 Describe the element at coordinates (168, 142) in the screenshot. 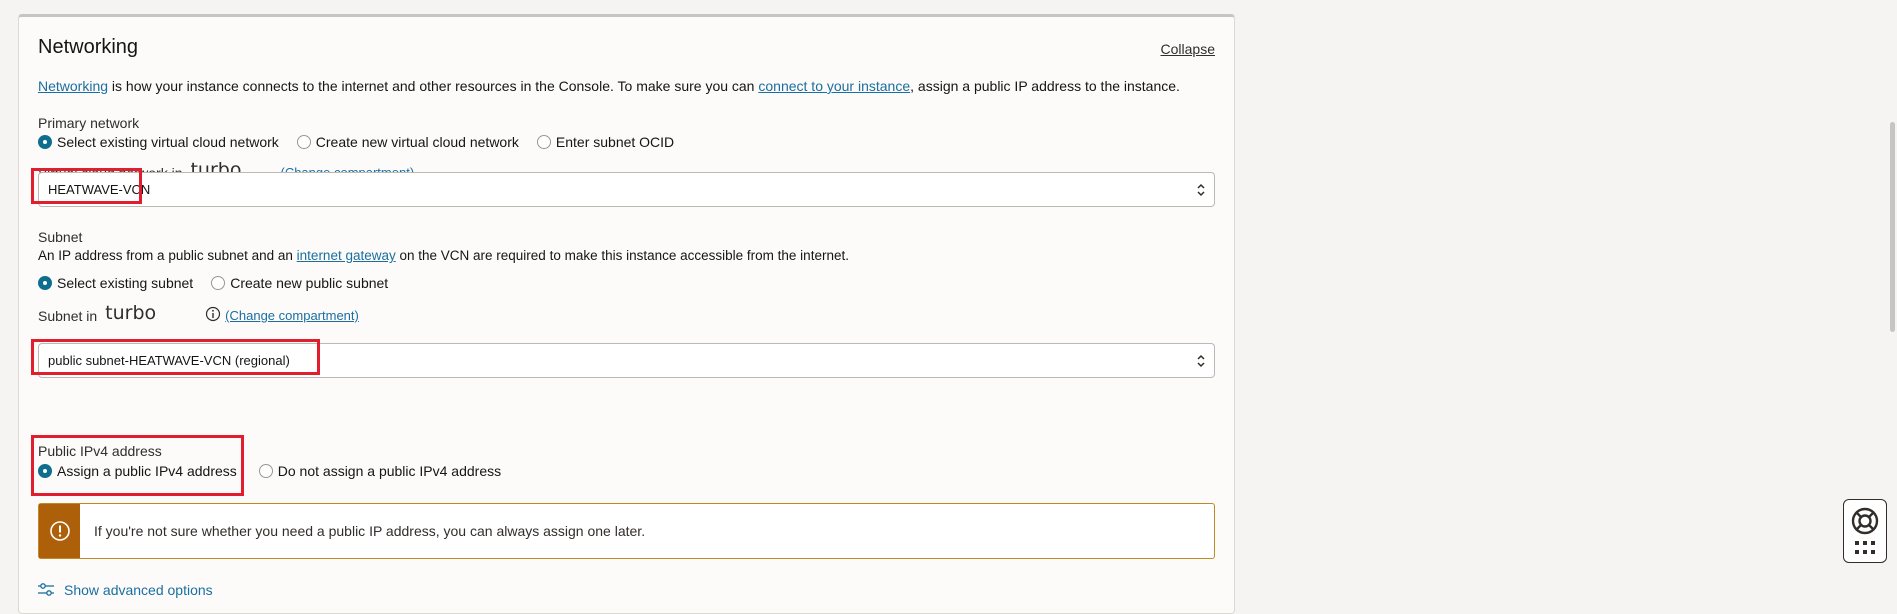

I see `radio-label: Select existing virtual cloud network` at that location.